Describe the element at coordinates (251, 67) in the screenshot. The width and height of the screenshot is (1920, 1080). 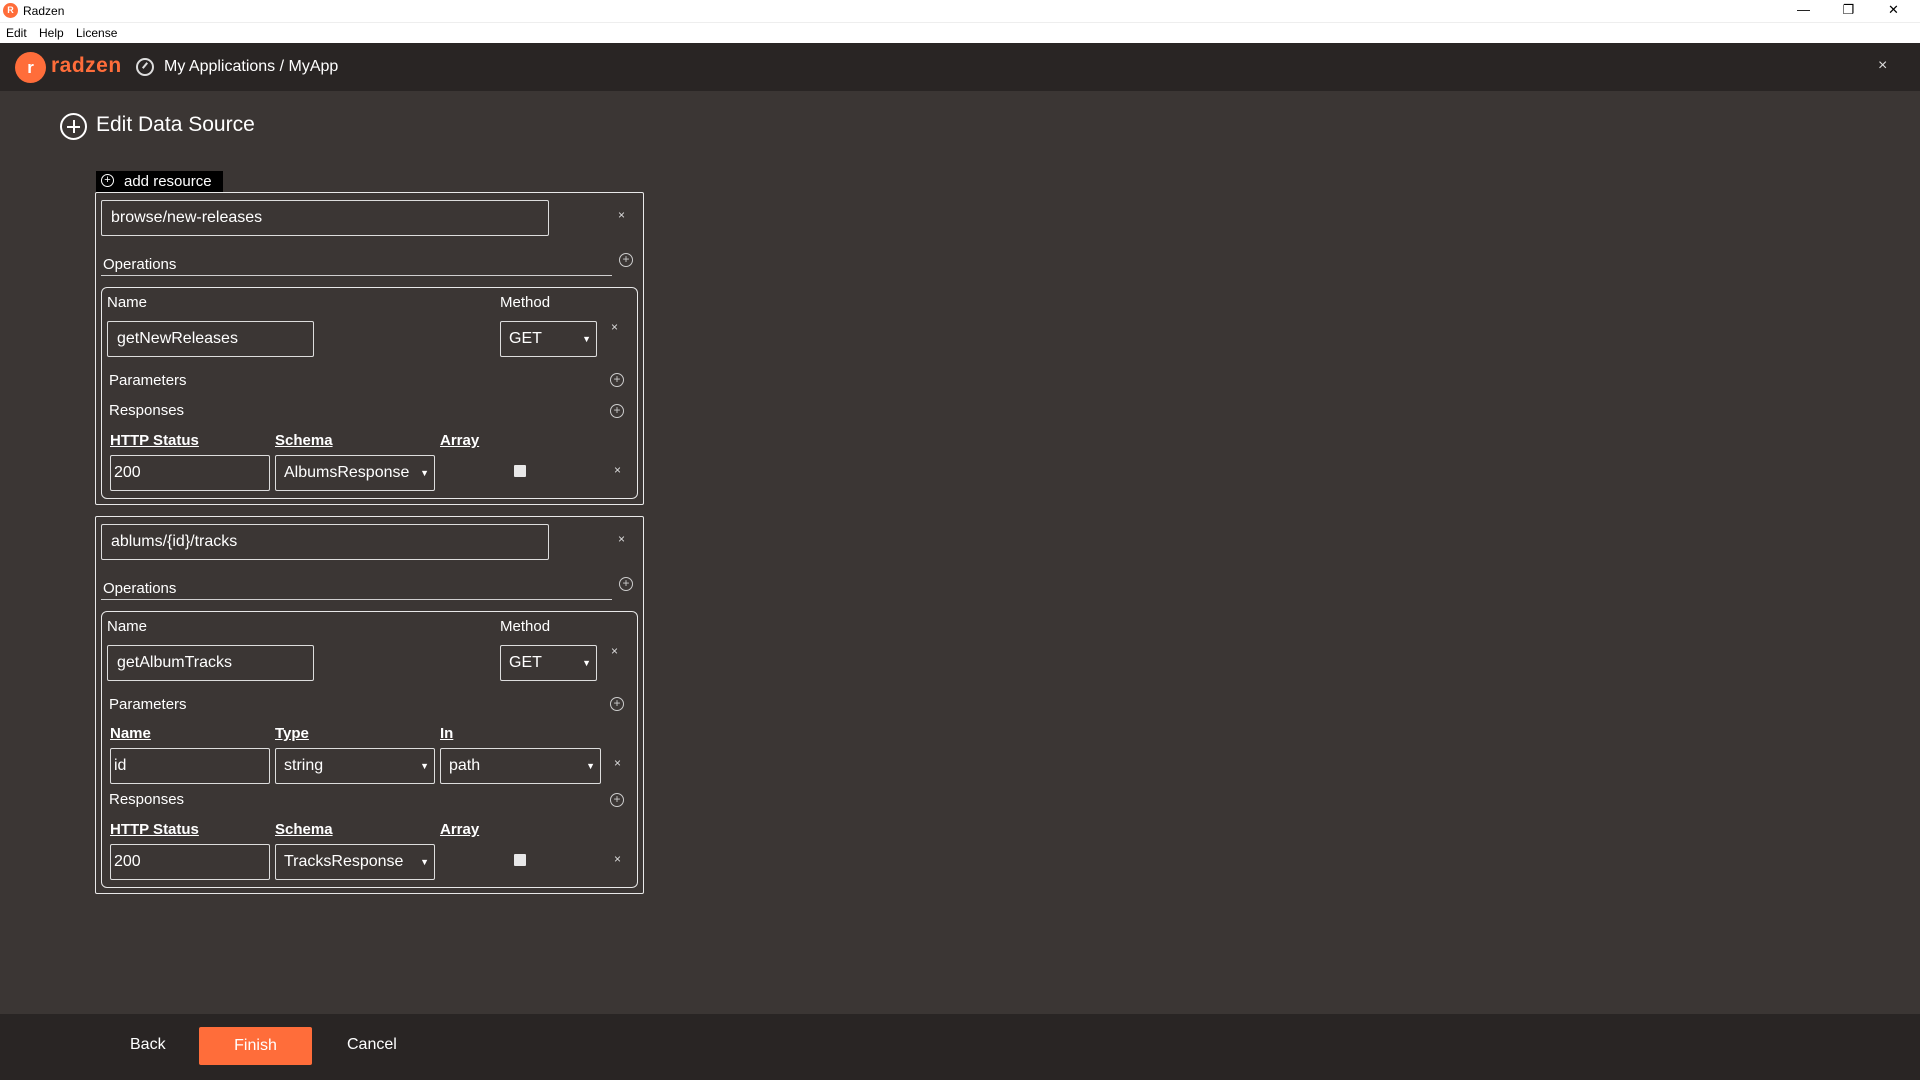
I see `breadcrumb: My Applications / MyApp` at that location.